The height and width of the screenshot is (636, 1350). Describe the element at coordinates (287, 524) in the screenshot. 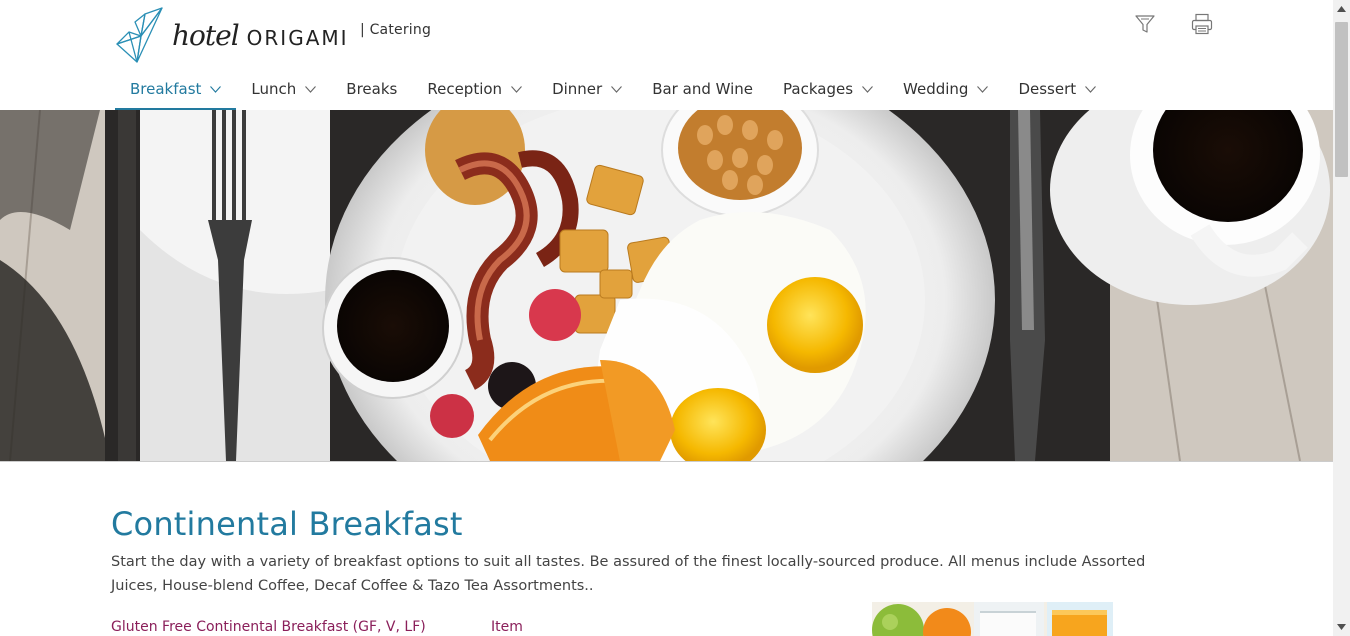

I see `page-title: Continental Breakfast` at that location.